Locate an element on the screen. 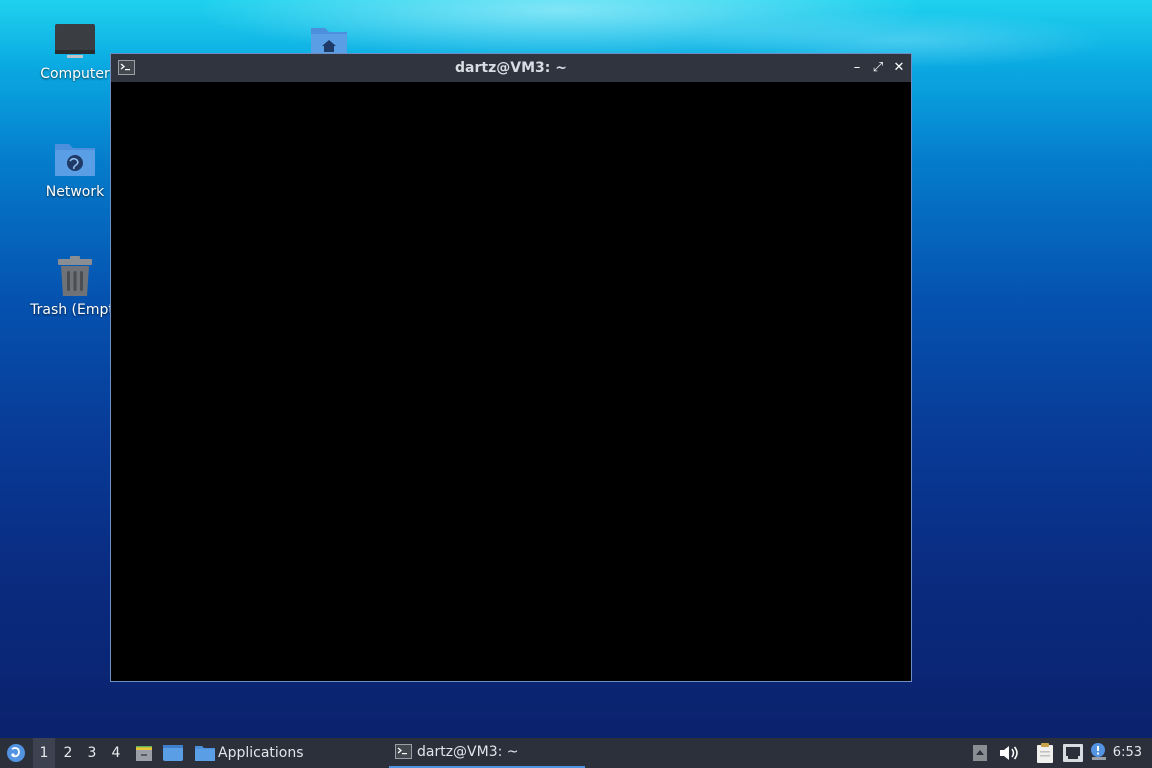  close-button: ✕ is located at coordinates (899, 68).